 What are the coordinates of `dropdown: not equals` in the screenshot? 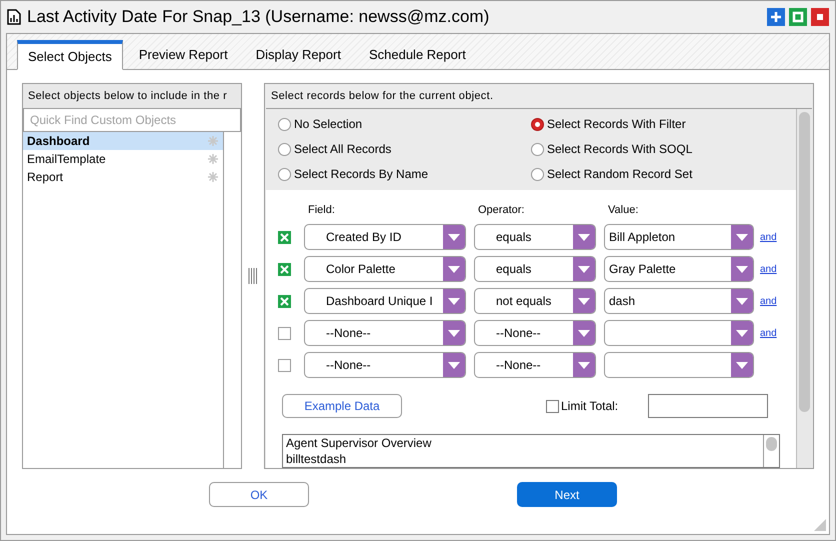 It's located at (535, 301).